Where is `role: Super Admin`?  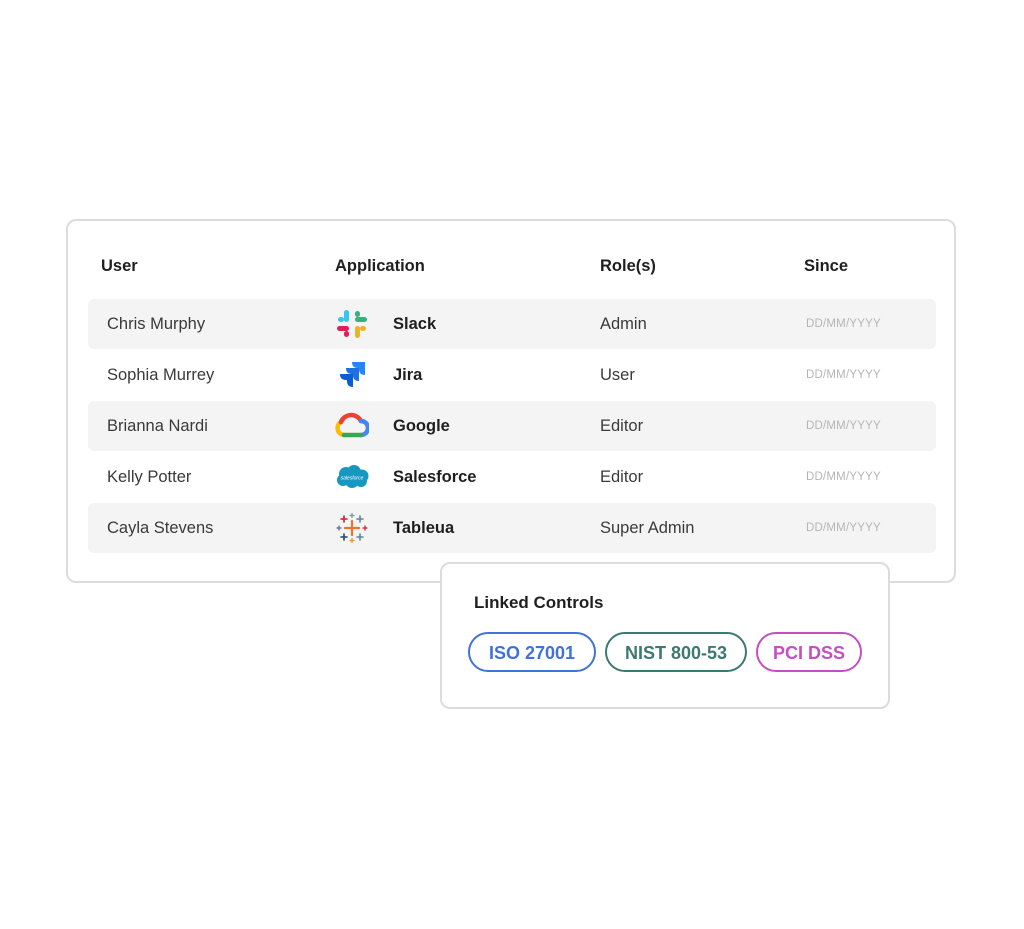
role: Super Admin is located at coordinates (647, 528).